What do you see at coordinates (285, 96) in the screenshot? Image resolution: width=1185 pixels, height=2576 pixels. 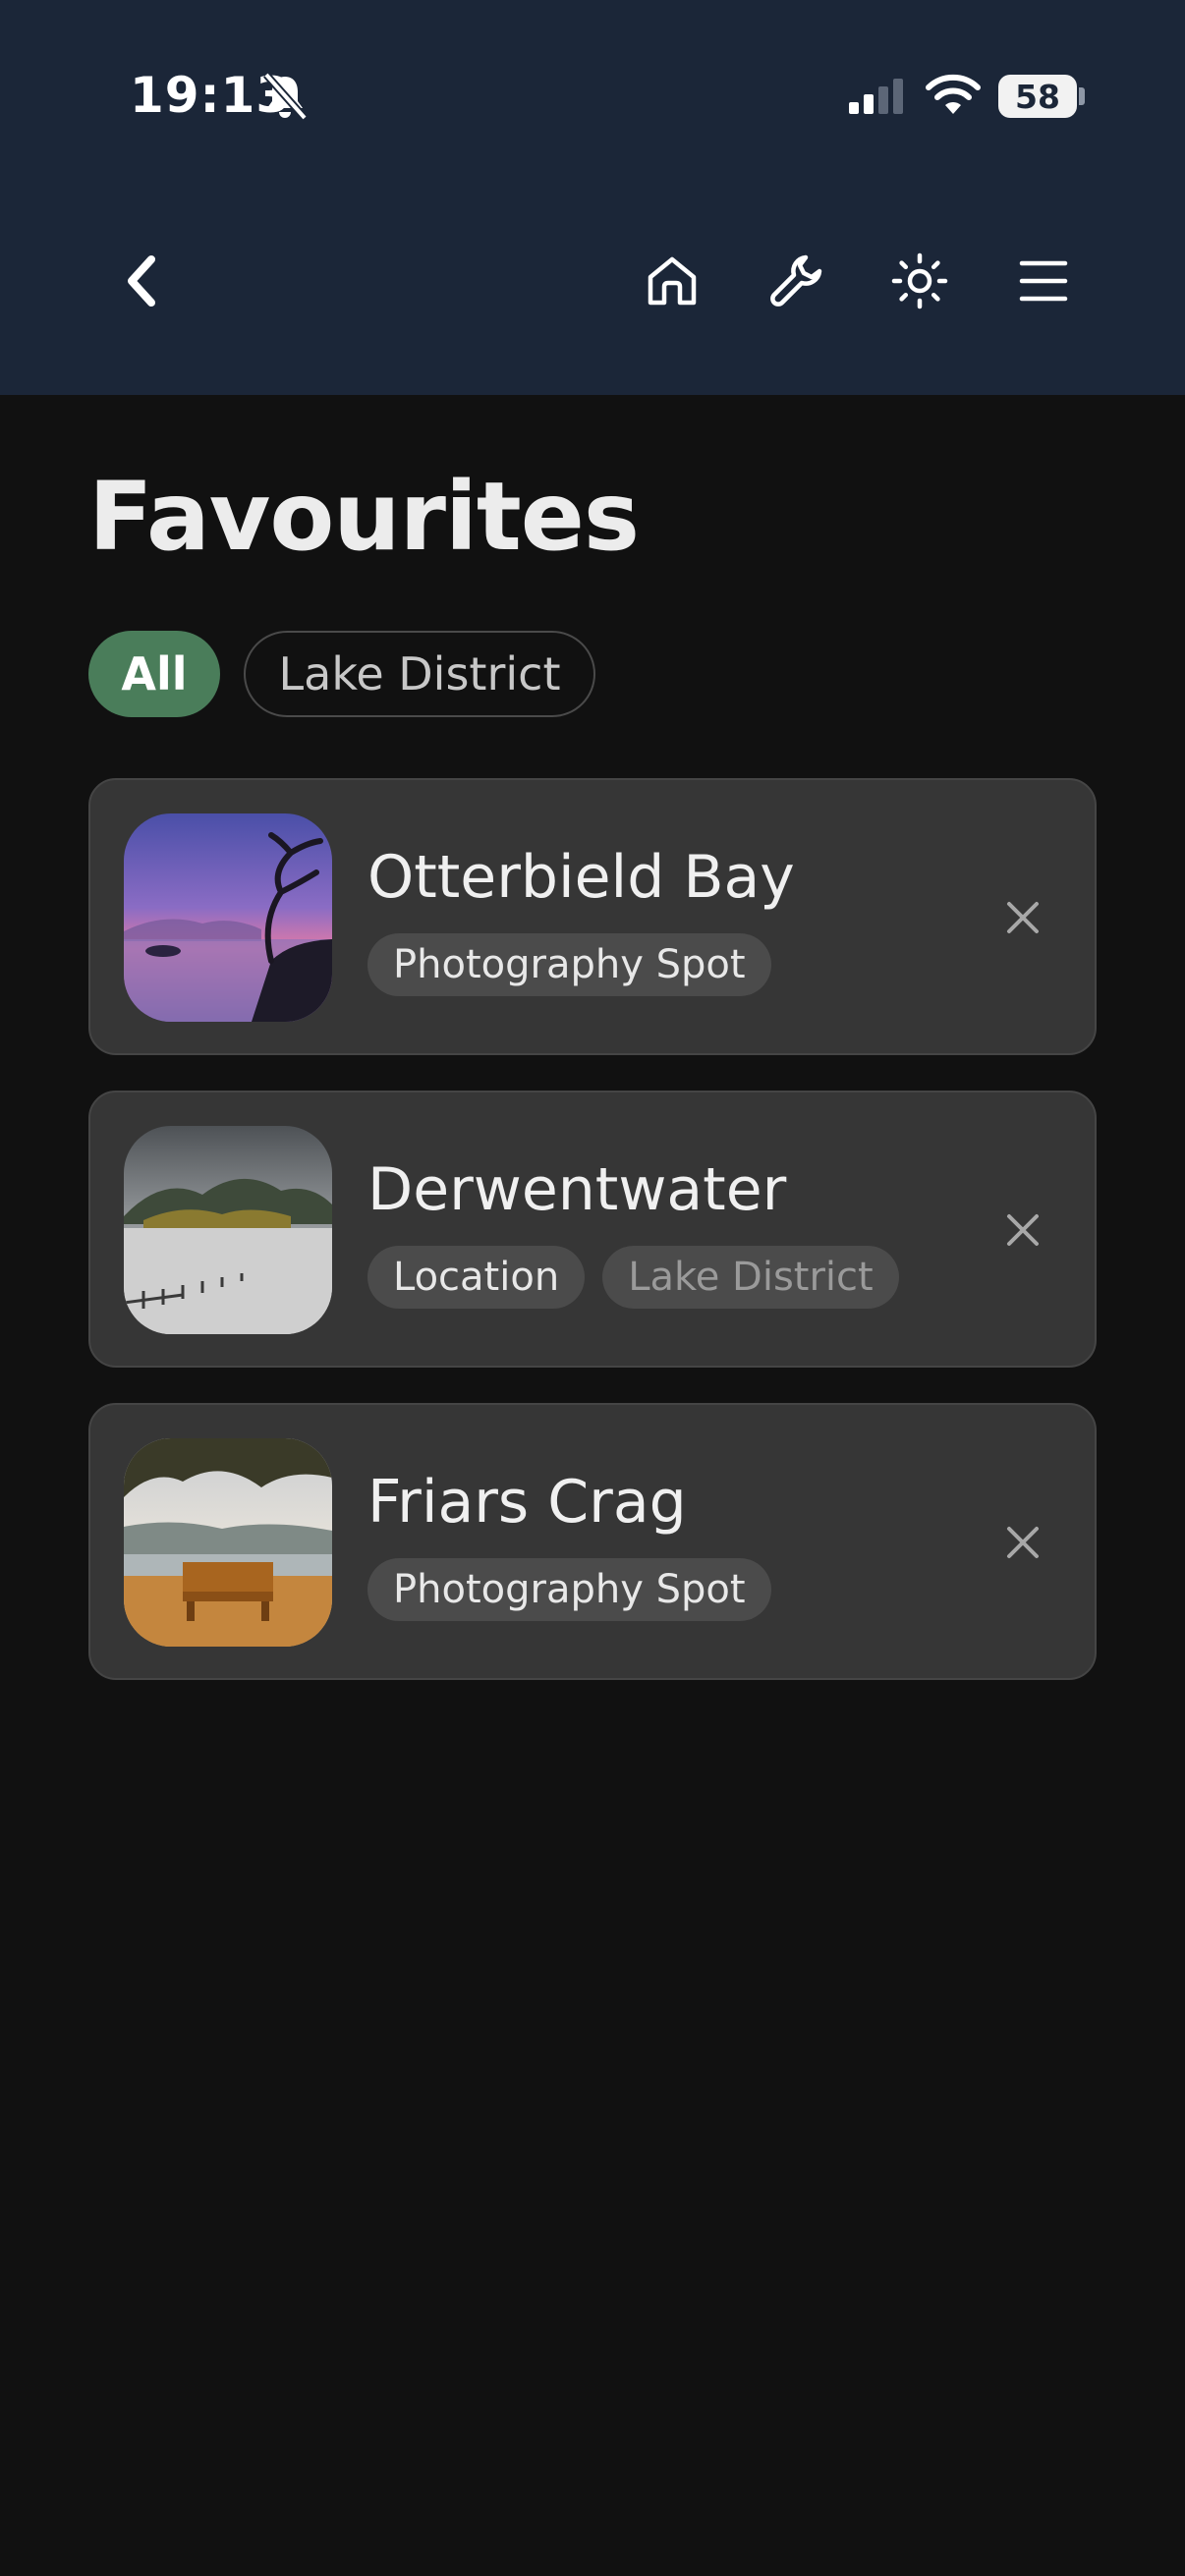 I see `bell-slash-icon` at bounding box center [285, 96].